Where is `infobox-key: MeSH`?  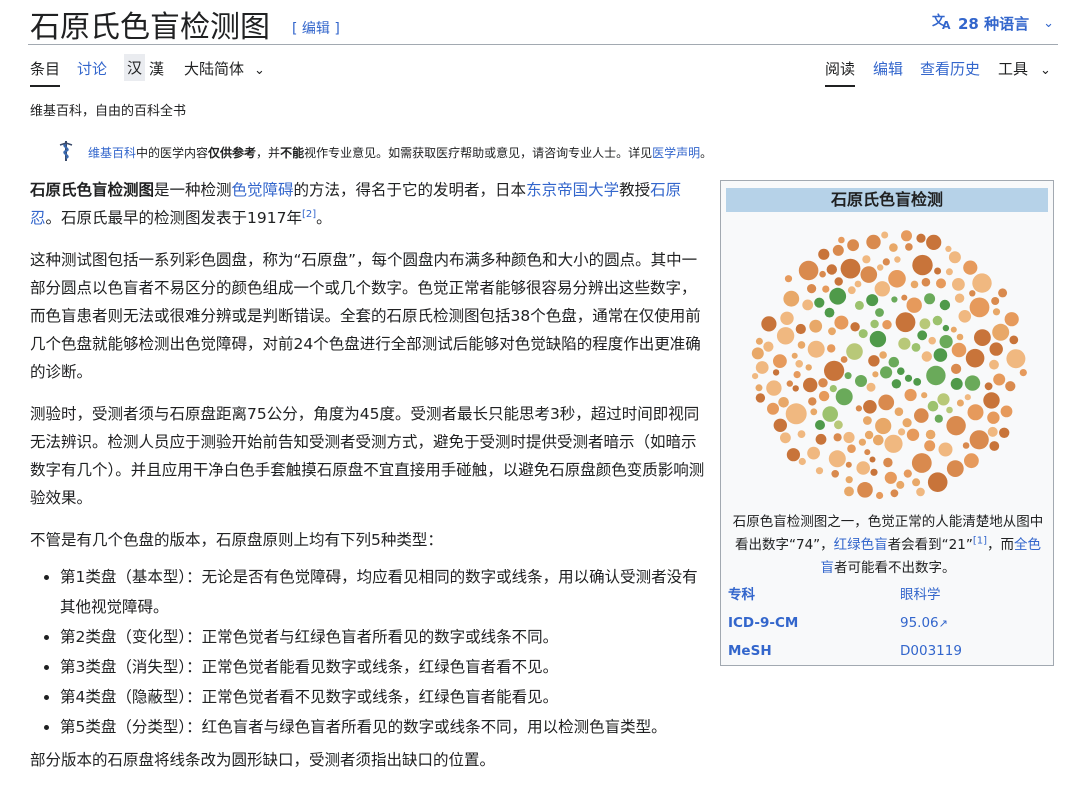 infobox-key: MeSH is located at coordinates (750, 651).